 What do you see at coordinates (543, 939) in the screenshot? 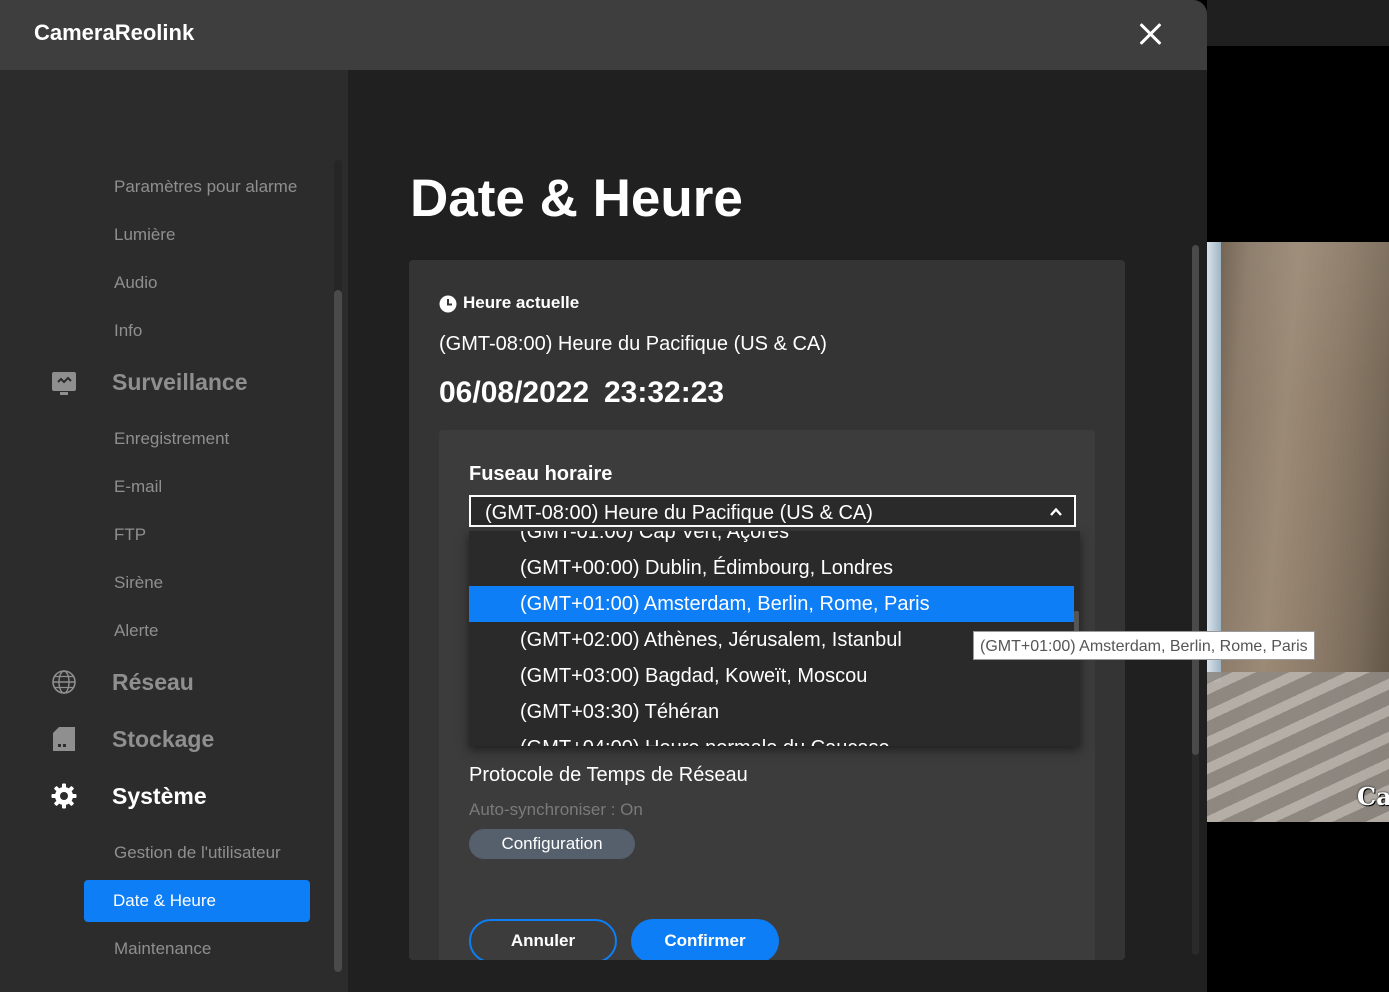
I see `cancel-button: Annuler` at bounding box center [543, 939].